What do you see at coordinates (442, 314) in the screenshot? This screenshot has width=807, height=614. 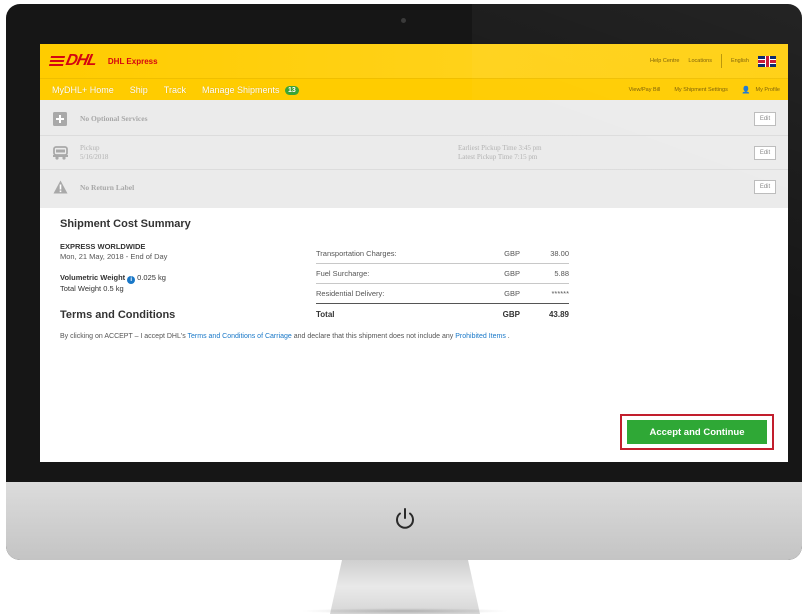 I see `total-row: Total GBP 43.89` at bounding box center [442, 314].